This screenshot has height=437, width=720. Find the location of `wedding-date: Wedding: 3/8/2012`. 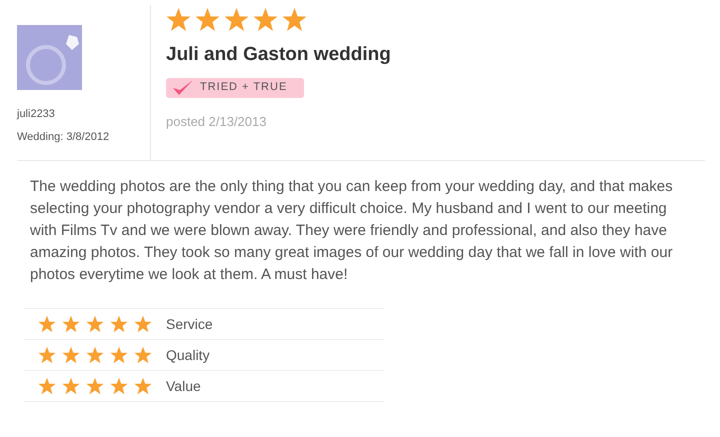

wedding-date: Wedding: 3/8/2012 is located at coordinates (63, 137).